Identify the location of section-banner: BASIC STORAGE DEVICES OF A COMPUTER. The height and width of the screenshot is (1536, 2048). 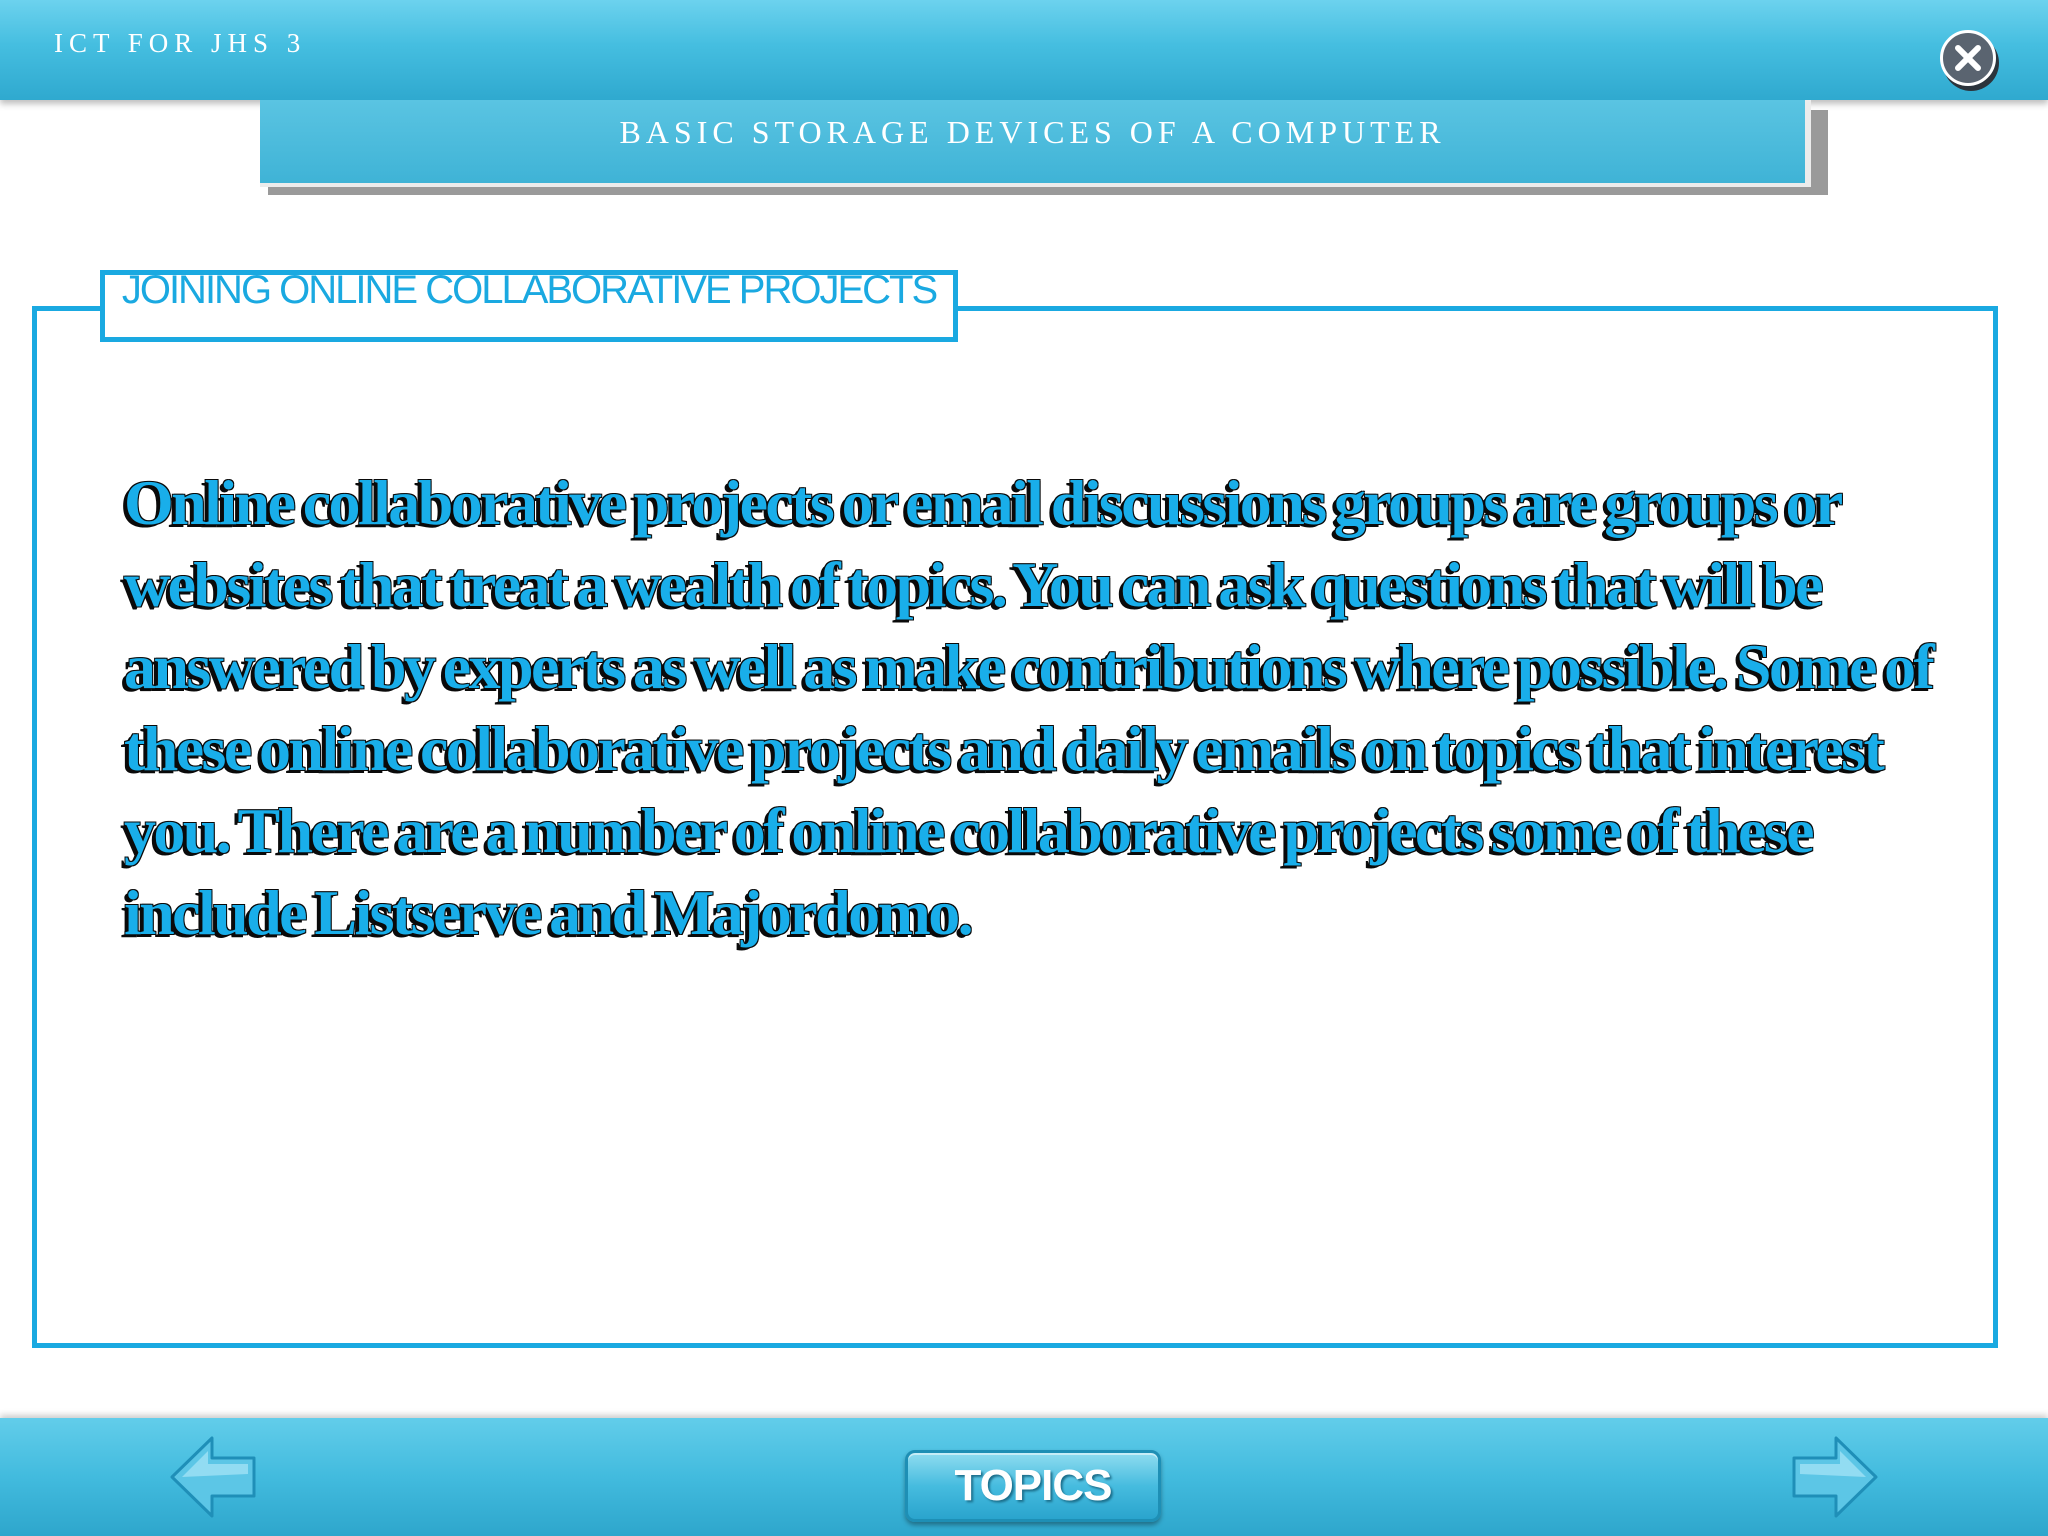
(1035, 143).